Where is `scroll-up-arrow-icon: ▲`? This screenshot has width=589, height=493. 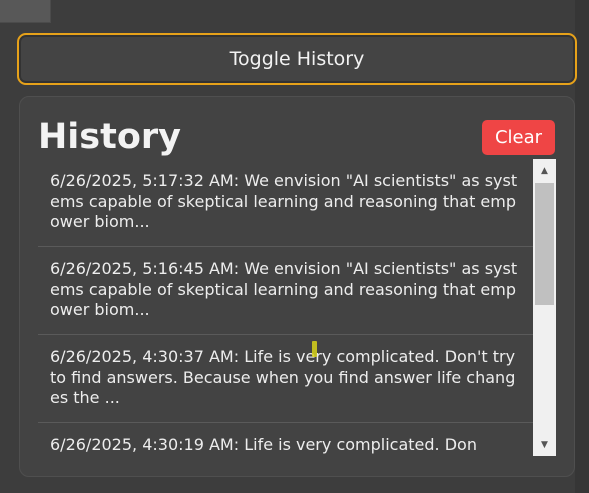 scroll-up-arrow-icon: ▲ is located at coordinates (544, 171).